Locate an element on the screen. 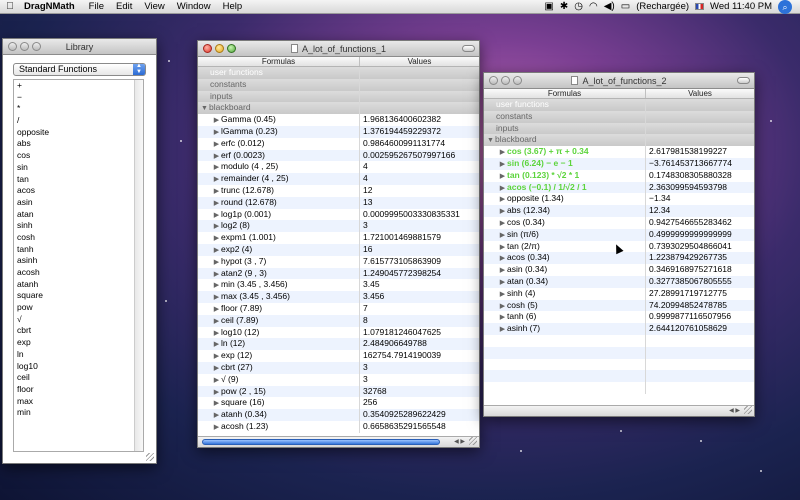  menu-edit: Edit is located at coordinates (124, 6).